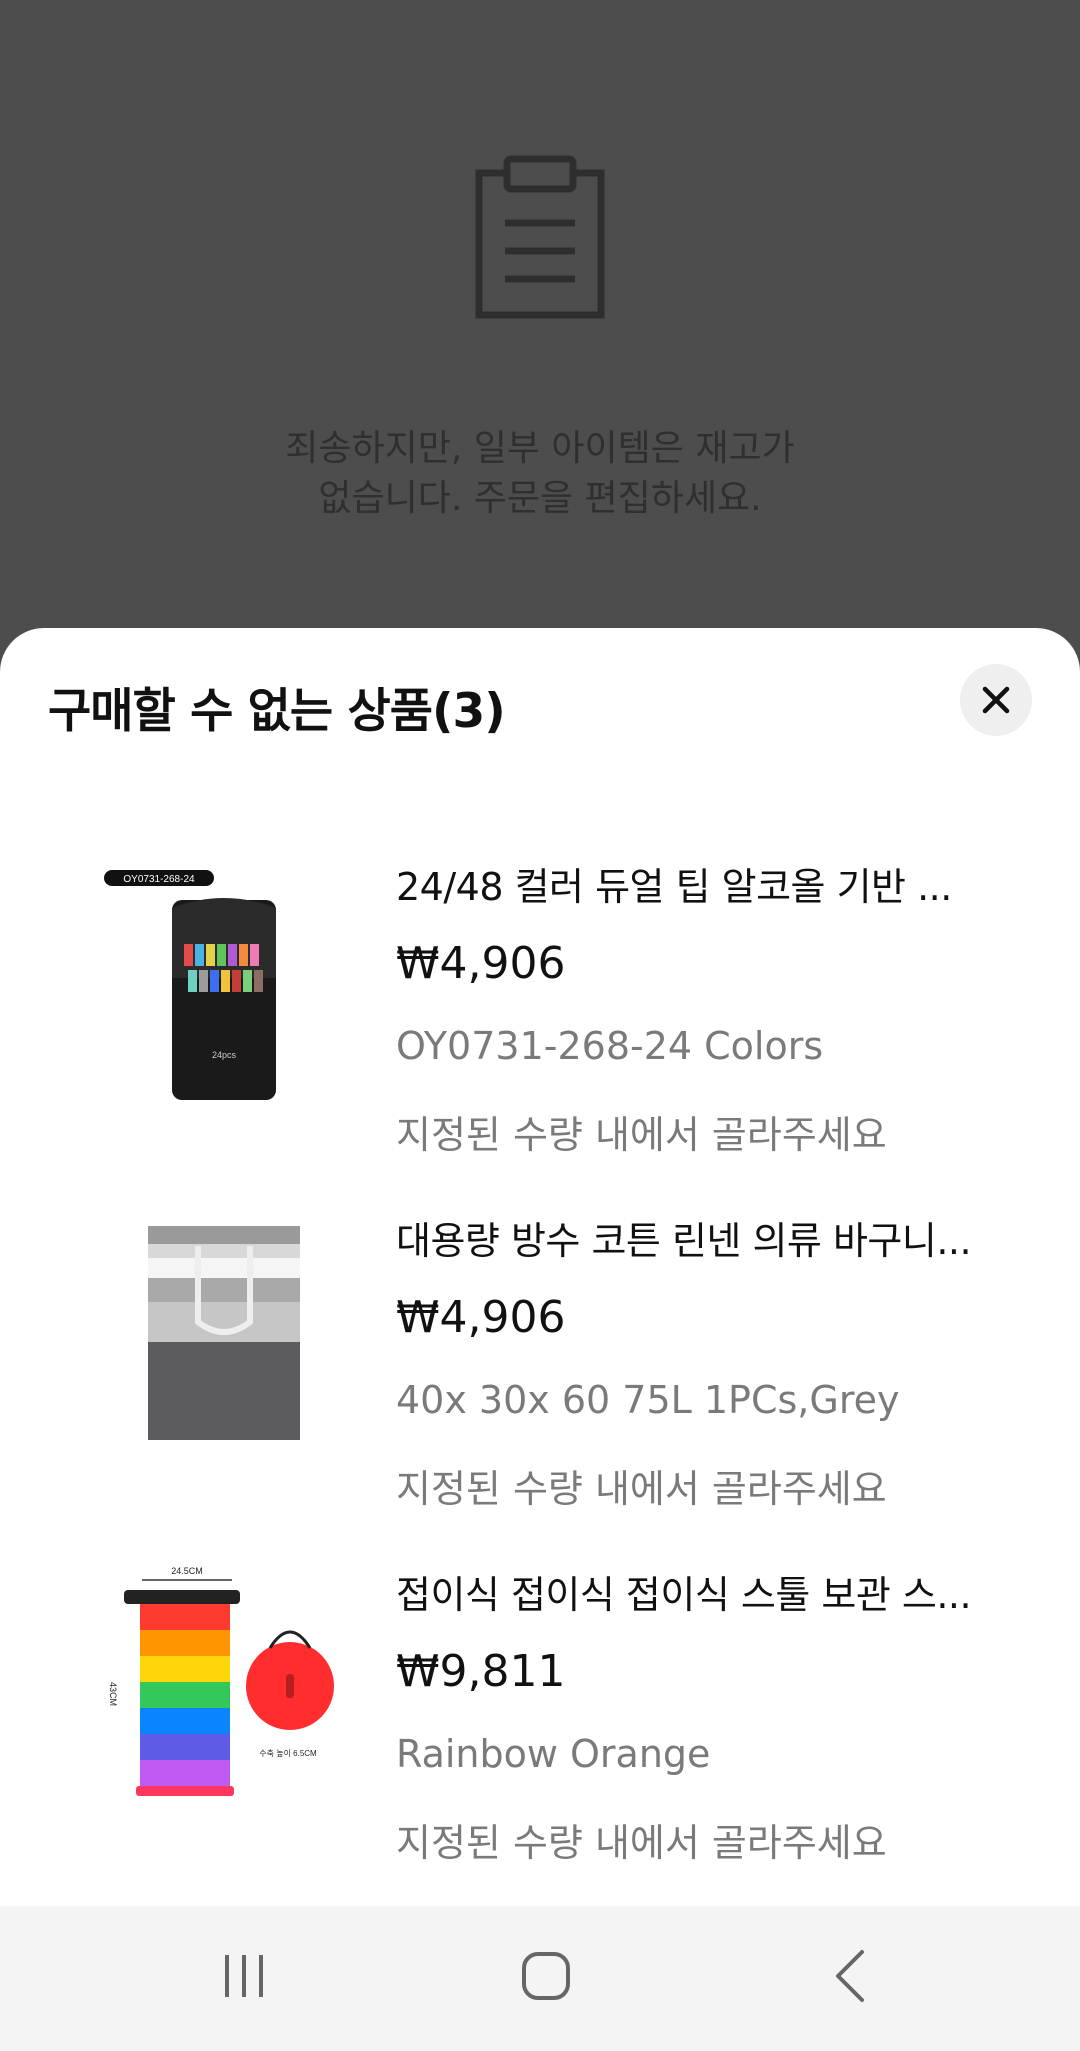 Image resolution: width=1080 pixels, height=2051 pixels. I want to click on home-button, so click(546, 1976).